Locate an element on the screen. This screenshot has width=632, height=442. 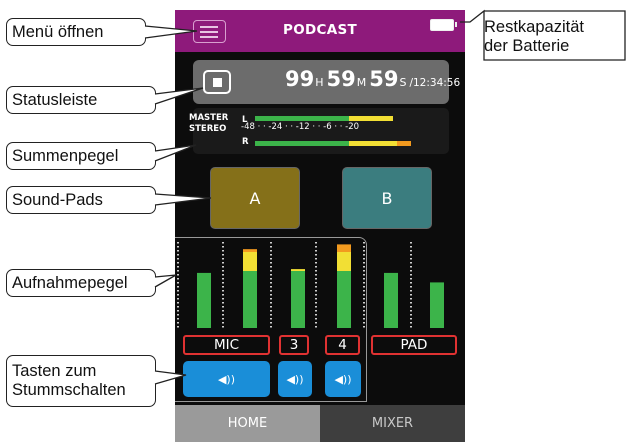
callout-menu: Menü öffnen is located at coordinates (76, 32).